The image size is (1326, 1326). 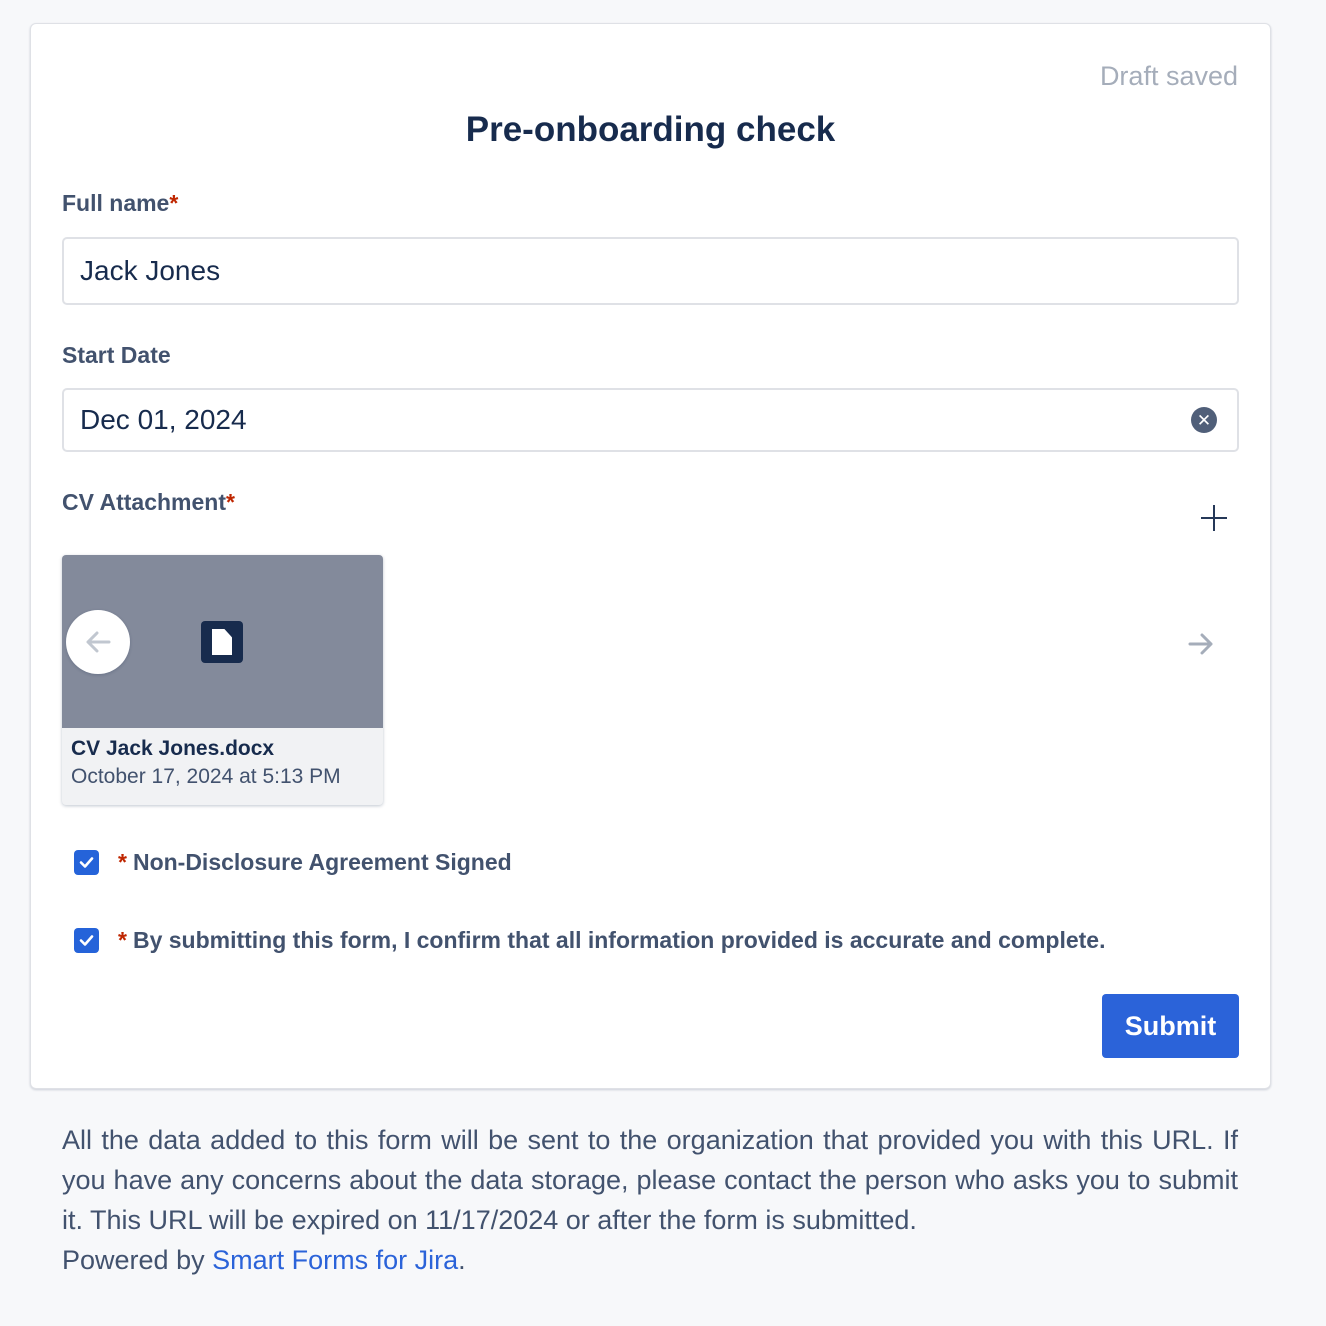 I want to click on arrow-right-icon, so click(x=1201, y=644).